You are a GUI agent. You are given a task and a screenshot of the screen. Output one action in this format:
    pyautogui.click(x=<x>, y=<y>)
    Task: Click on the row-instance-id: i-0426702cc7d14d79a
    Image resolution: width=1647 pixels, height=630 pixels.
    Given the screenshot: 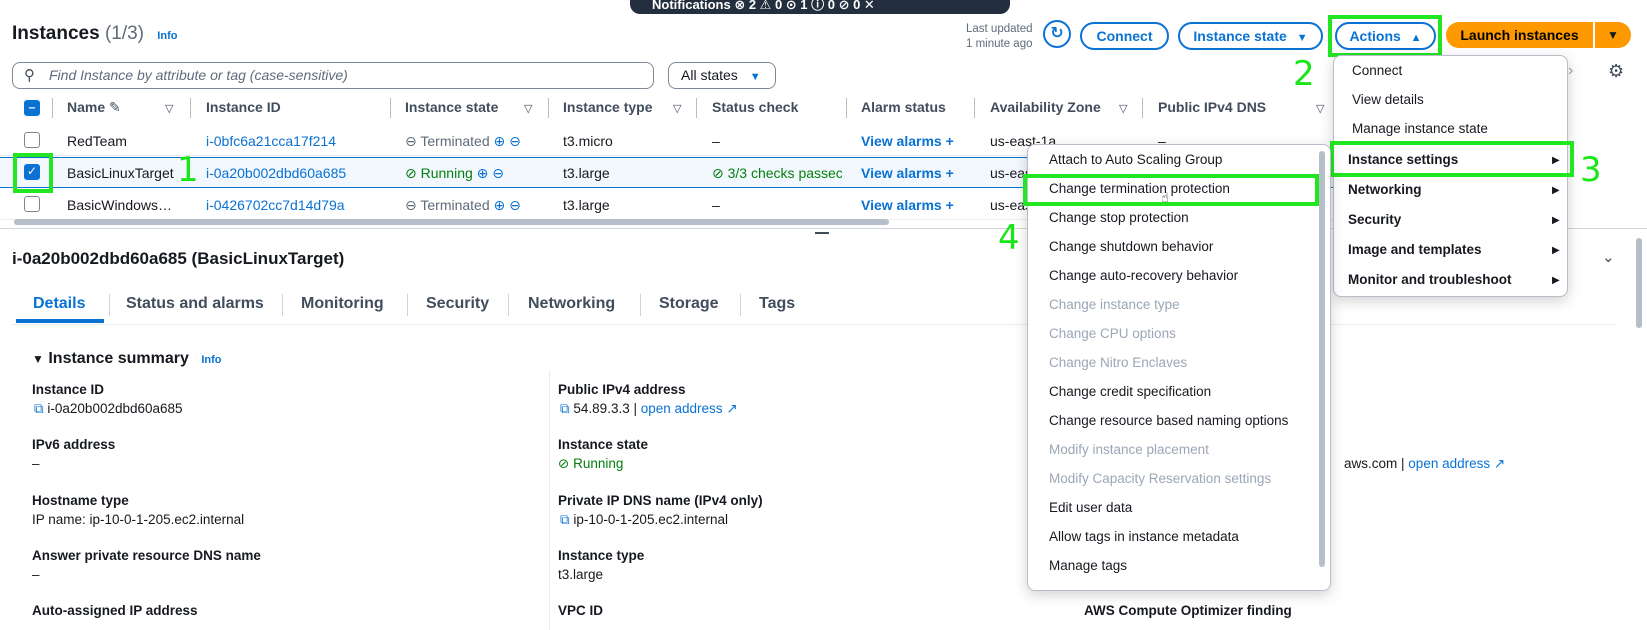 What is the action you would take?
    pyautogui.click(x=275, y=205)
    